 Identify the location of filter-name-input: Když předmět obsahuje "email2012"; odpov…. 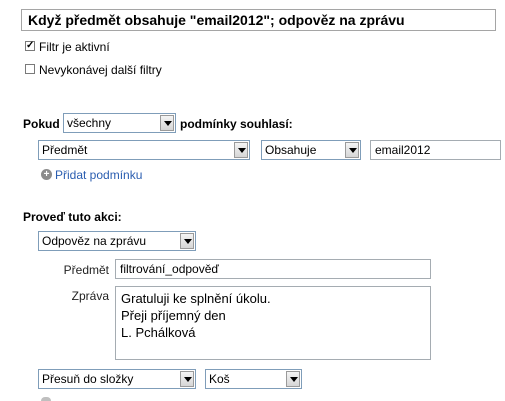
(258, 20).